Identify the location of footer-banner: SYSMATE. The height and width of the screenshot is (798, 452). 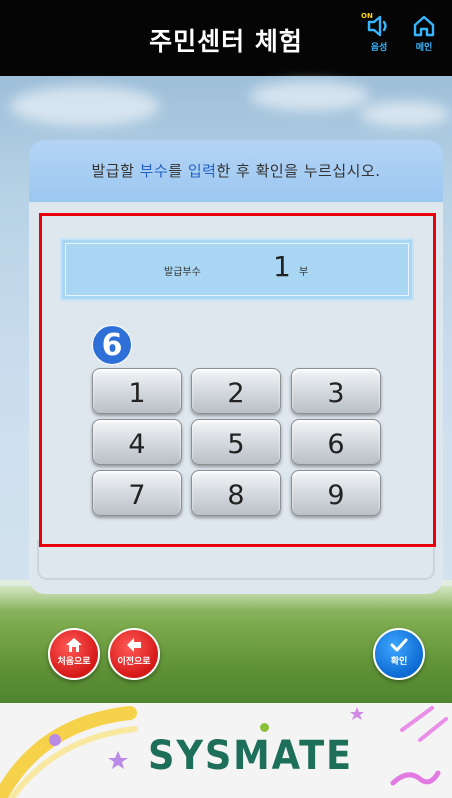
(226, 750).